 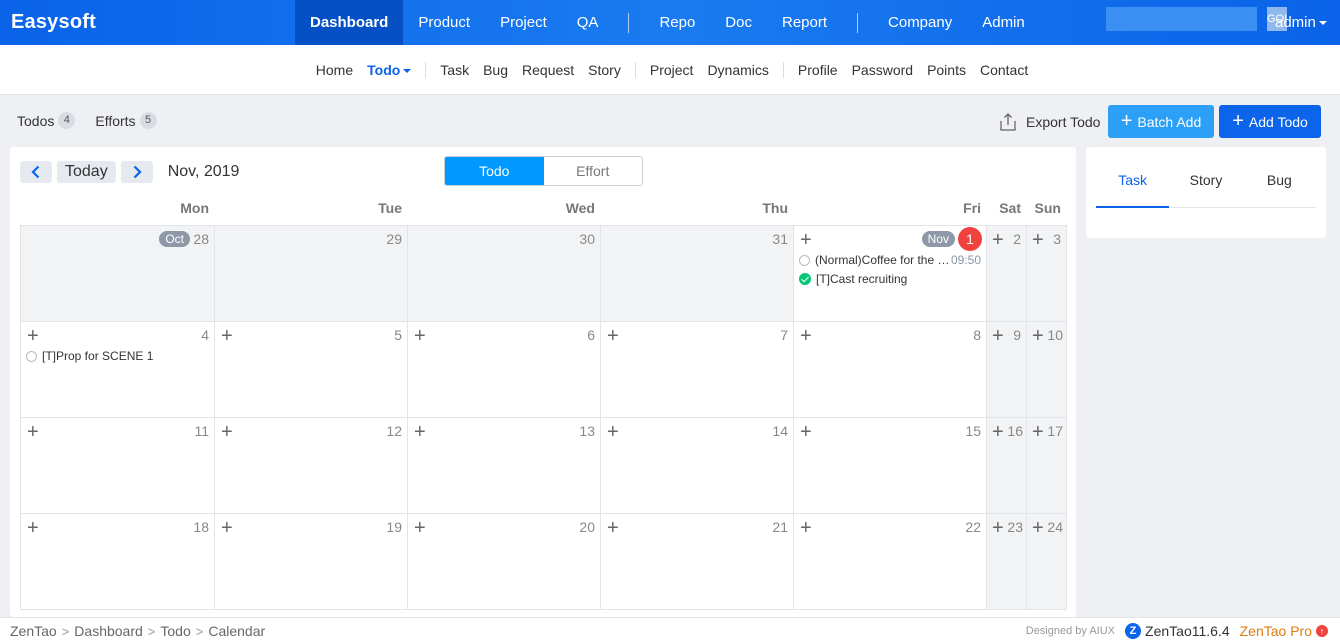 I want to click on day-cell: 30, so click(x=504, y=274).